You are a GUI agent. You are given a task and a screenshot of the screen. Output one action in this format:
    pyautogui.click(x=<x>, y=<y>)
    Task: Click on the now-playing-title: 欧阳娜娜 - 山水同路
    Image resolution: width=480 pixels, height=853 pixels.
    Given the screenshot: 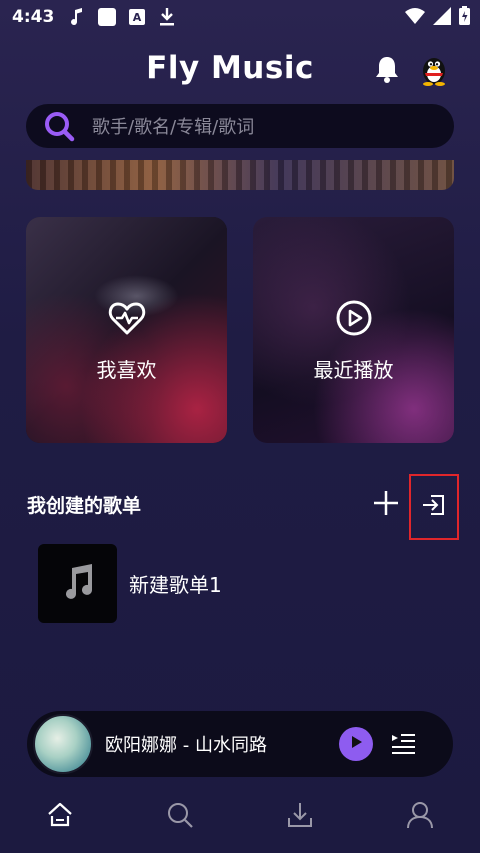 What is the action you would take?
    pyautogui.click(x=186, y=745)
    